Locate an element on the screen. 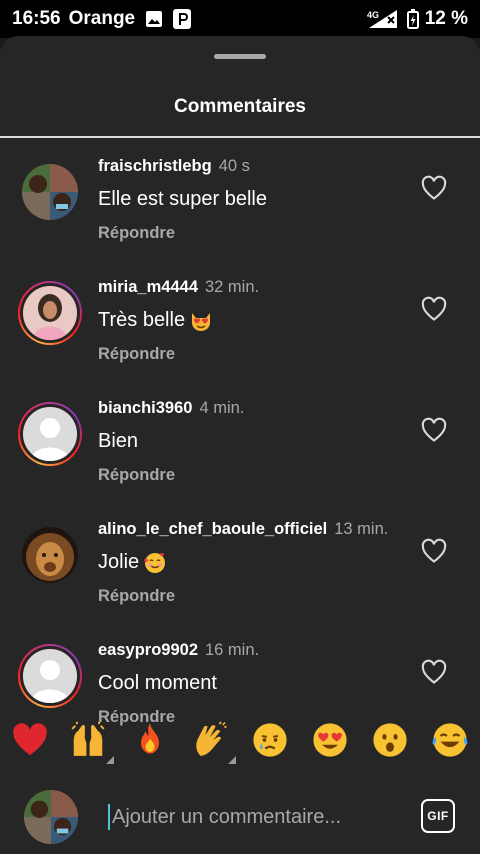 The height and width of the screenshot is (854, 480). comment-item: miria_m4444 32 min. Très belle Répondre is located at coordinates (240, 321).